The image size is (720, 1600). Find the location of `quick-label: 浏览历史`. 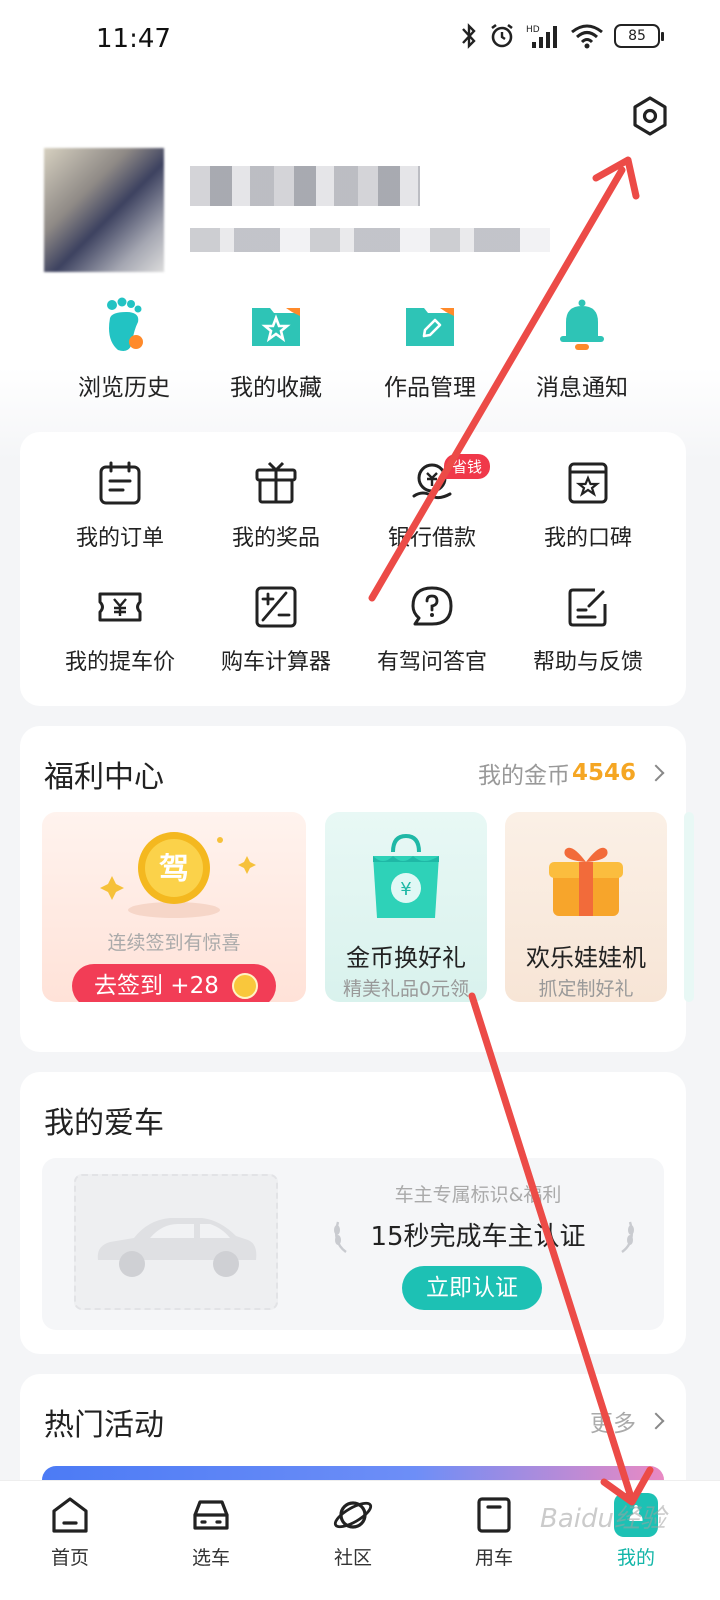

quick-label: 浏览历史 is located at coordinates (124, 388).